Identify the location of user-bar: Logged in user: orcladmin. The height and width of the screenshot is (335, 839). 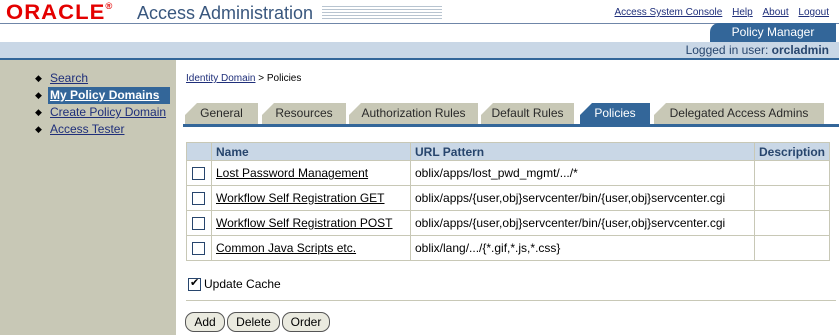
(419, 51).